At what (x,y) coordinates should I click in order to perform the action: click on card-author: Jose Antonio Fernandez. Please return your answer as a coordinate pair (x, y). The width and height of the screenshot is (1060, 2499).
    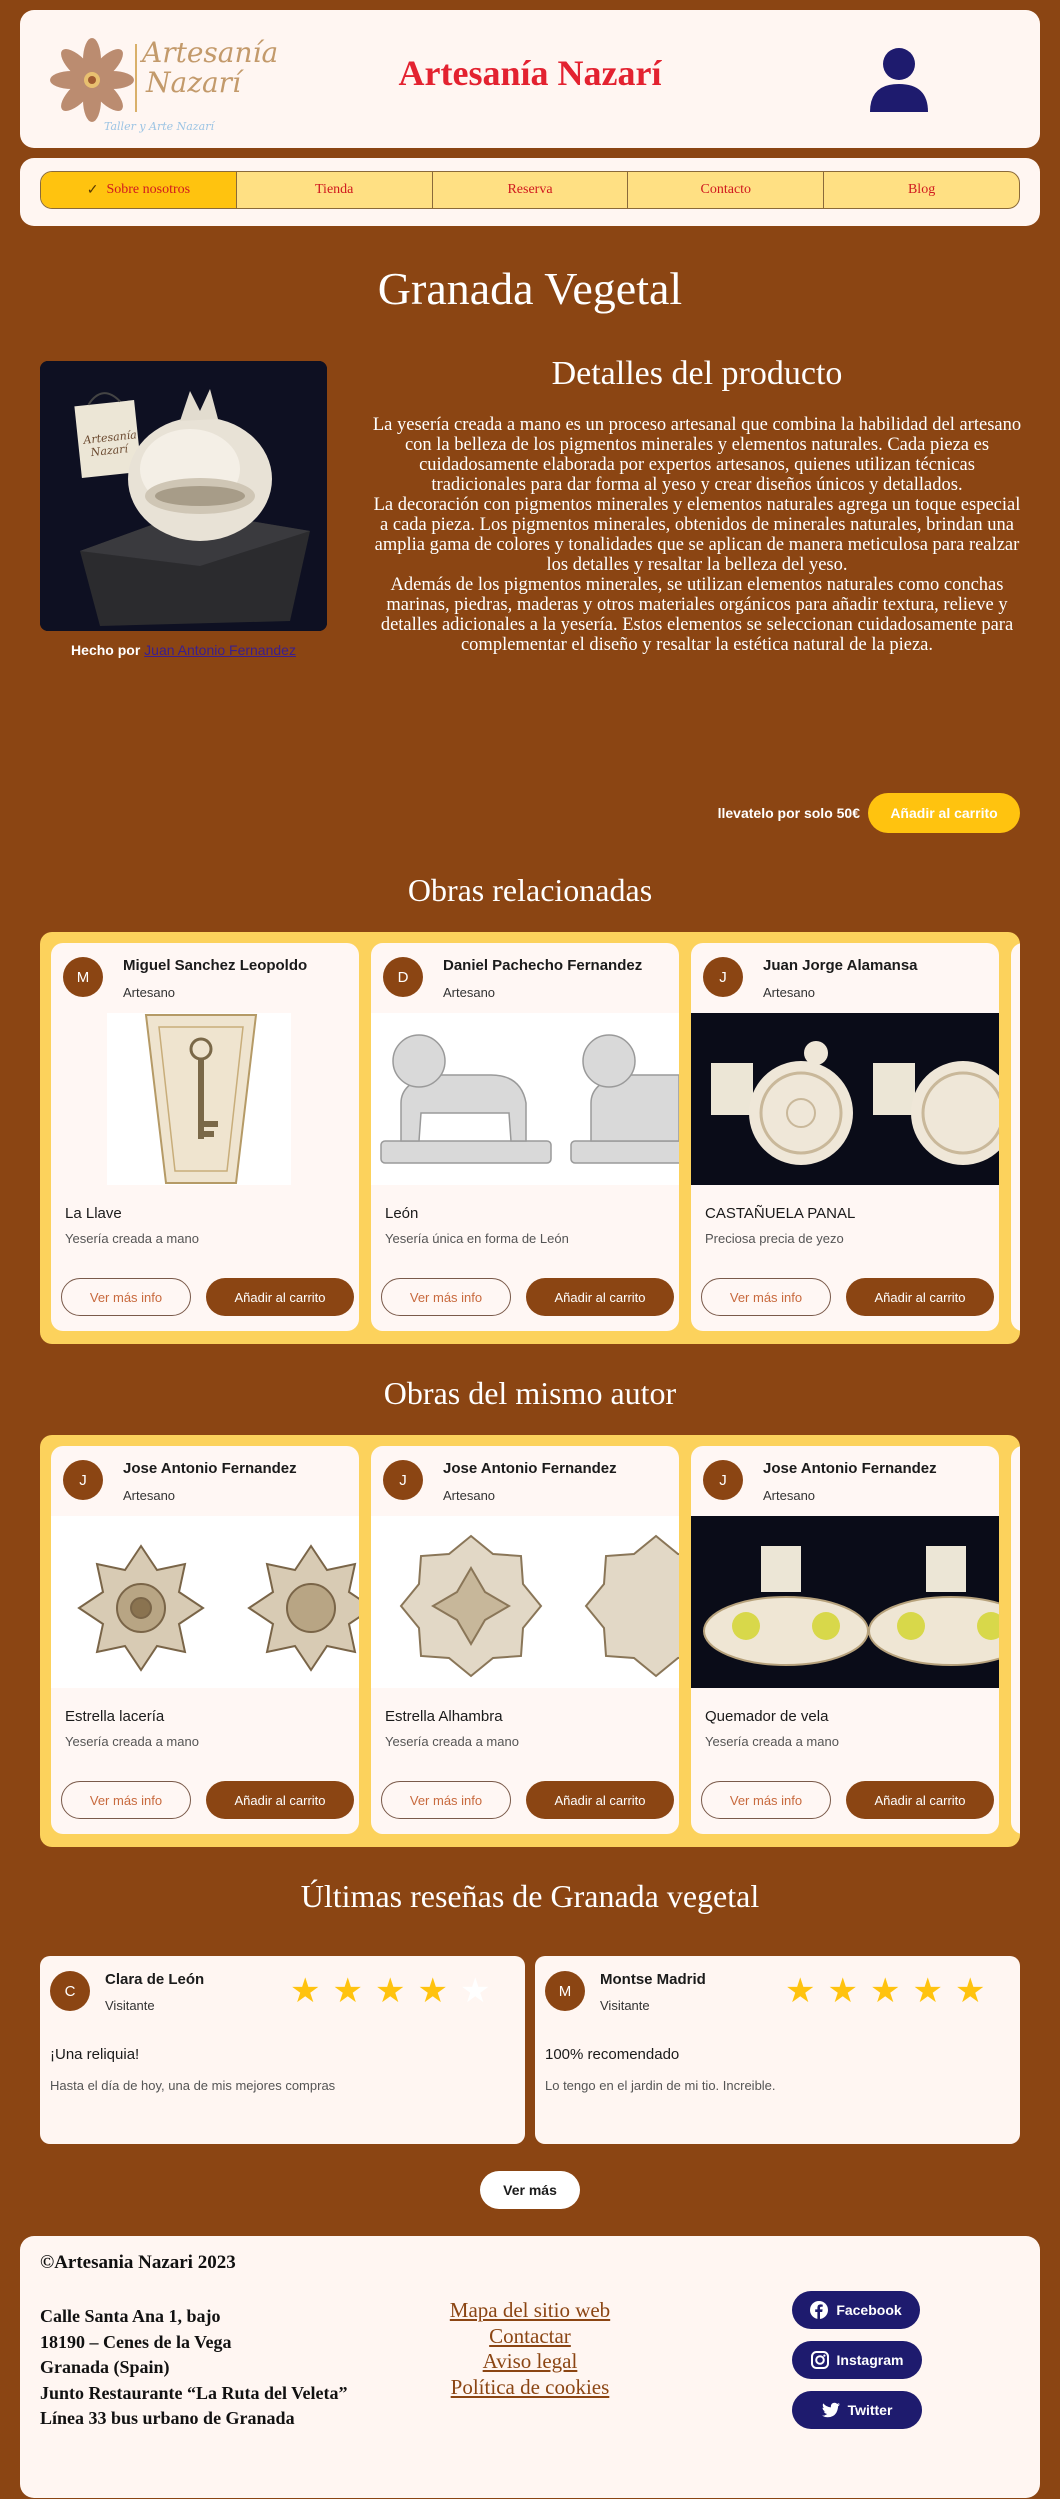
    Looking at the image, I should click on (210, 1468).